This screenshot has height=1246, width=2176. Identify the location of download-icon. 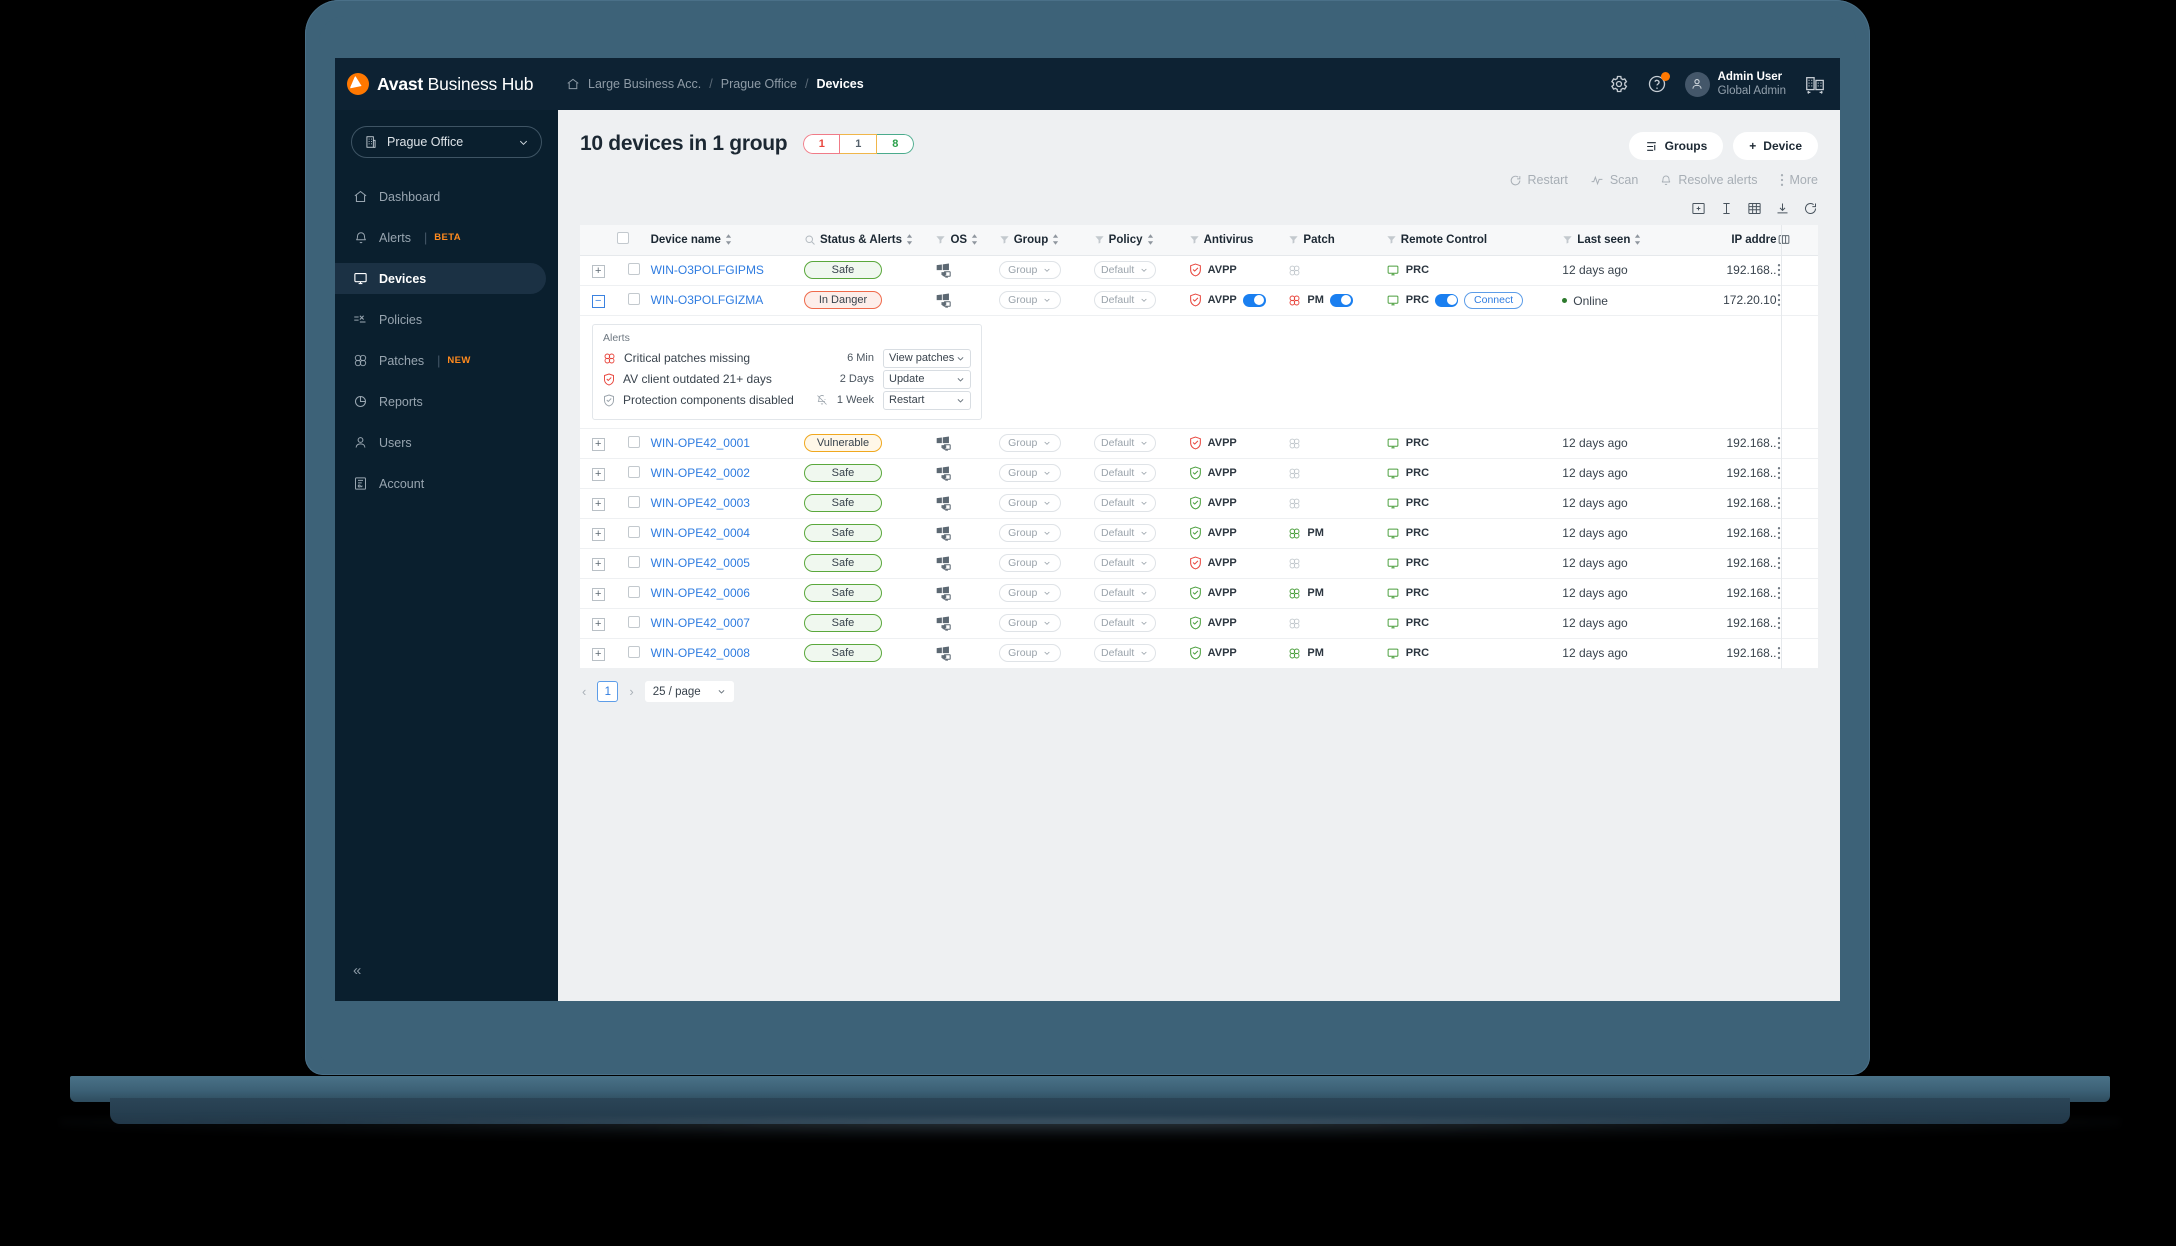
(1782, 209).